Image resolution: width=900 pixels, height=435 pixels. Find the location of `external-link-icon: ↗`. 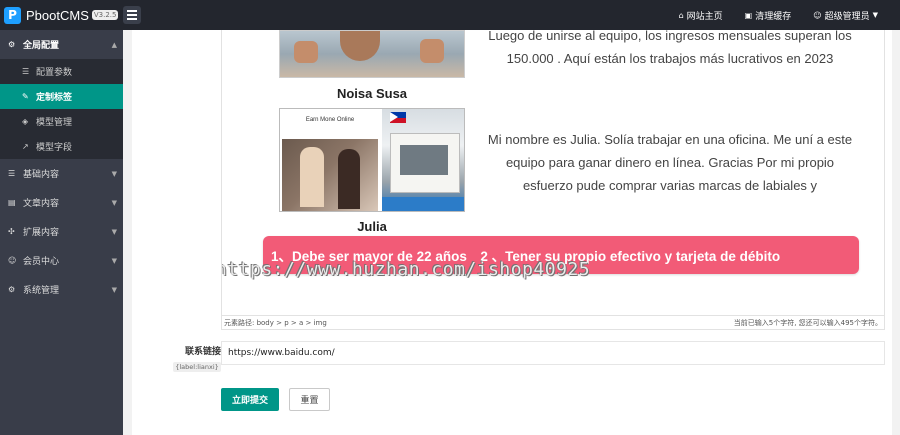

external-link-icon: ↗ is located at coordinates (25, 146).